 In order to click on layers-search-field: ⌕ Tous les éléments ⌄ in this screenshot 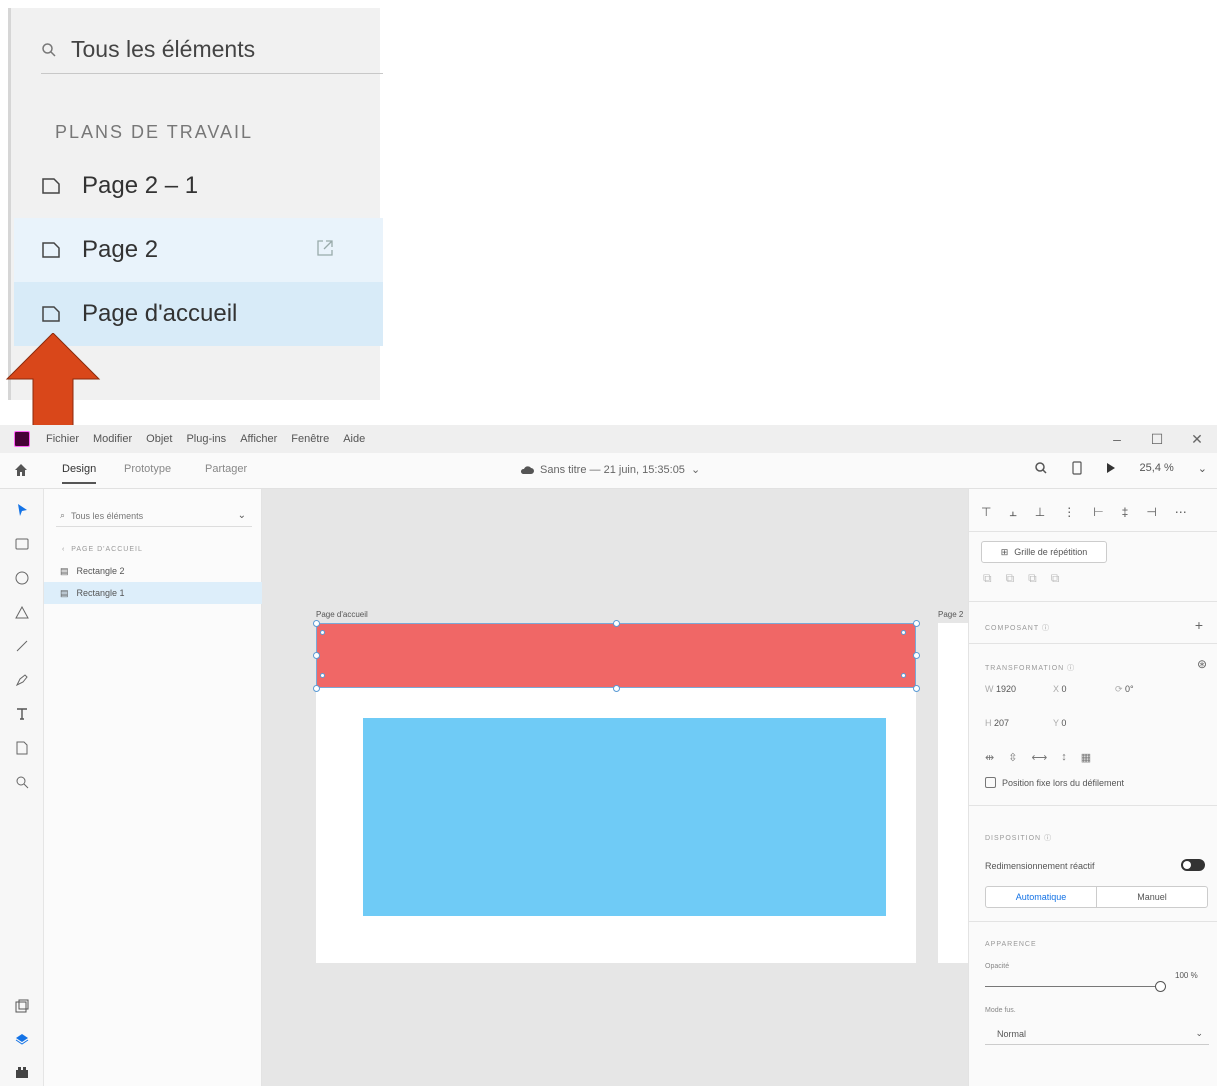, I will do `click(154, 516)`.